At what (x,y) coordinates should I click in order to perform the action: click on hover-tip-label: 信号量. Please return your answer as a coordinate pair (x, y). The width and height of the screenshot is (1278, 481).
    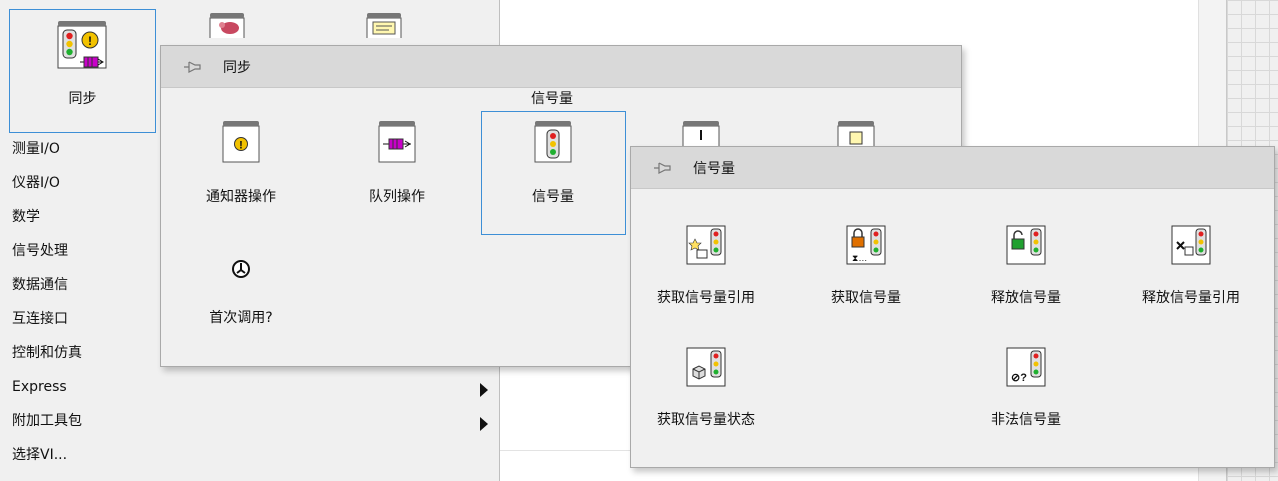
    Looking at the image, I should click on (552, 99).